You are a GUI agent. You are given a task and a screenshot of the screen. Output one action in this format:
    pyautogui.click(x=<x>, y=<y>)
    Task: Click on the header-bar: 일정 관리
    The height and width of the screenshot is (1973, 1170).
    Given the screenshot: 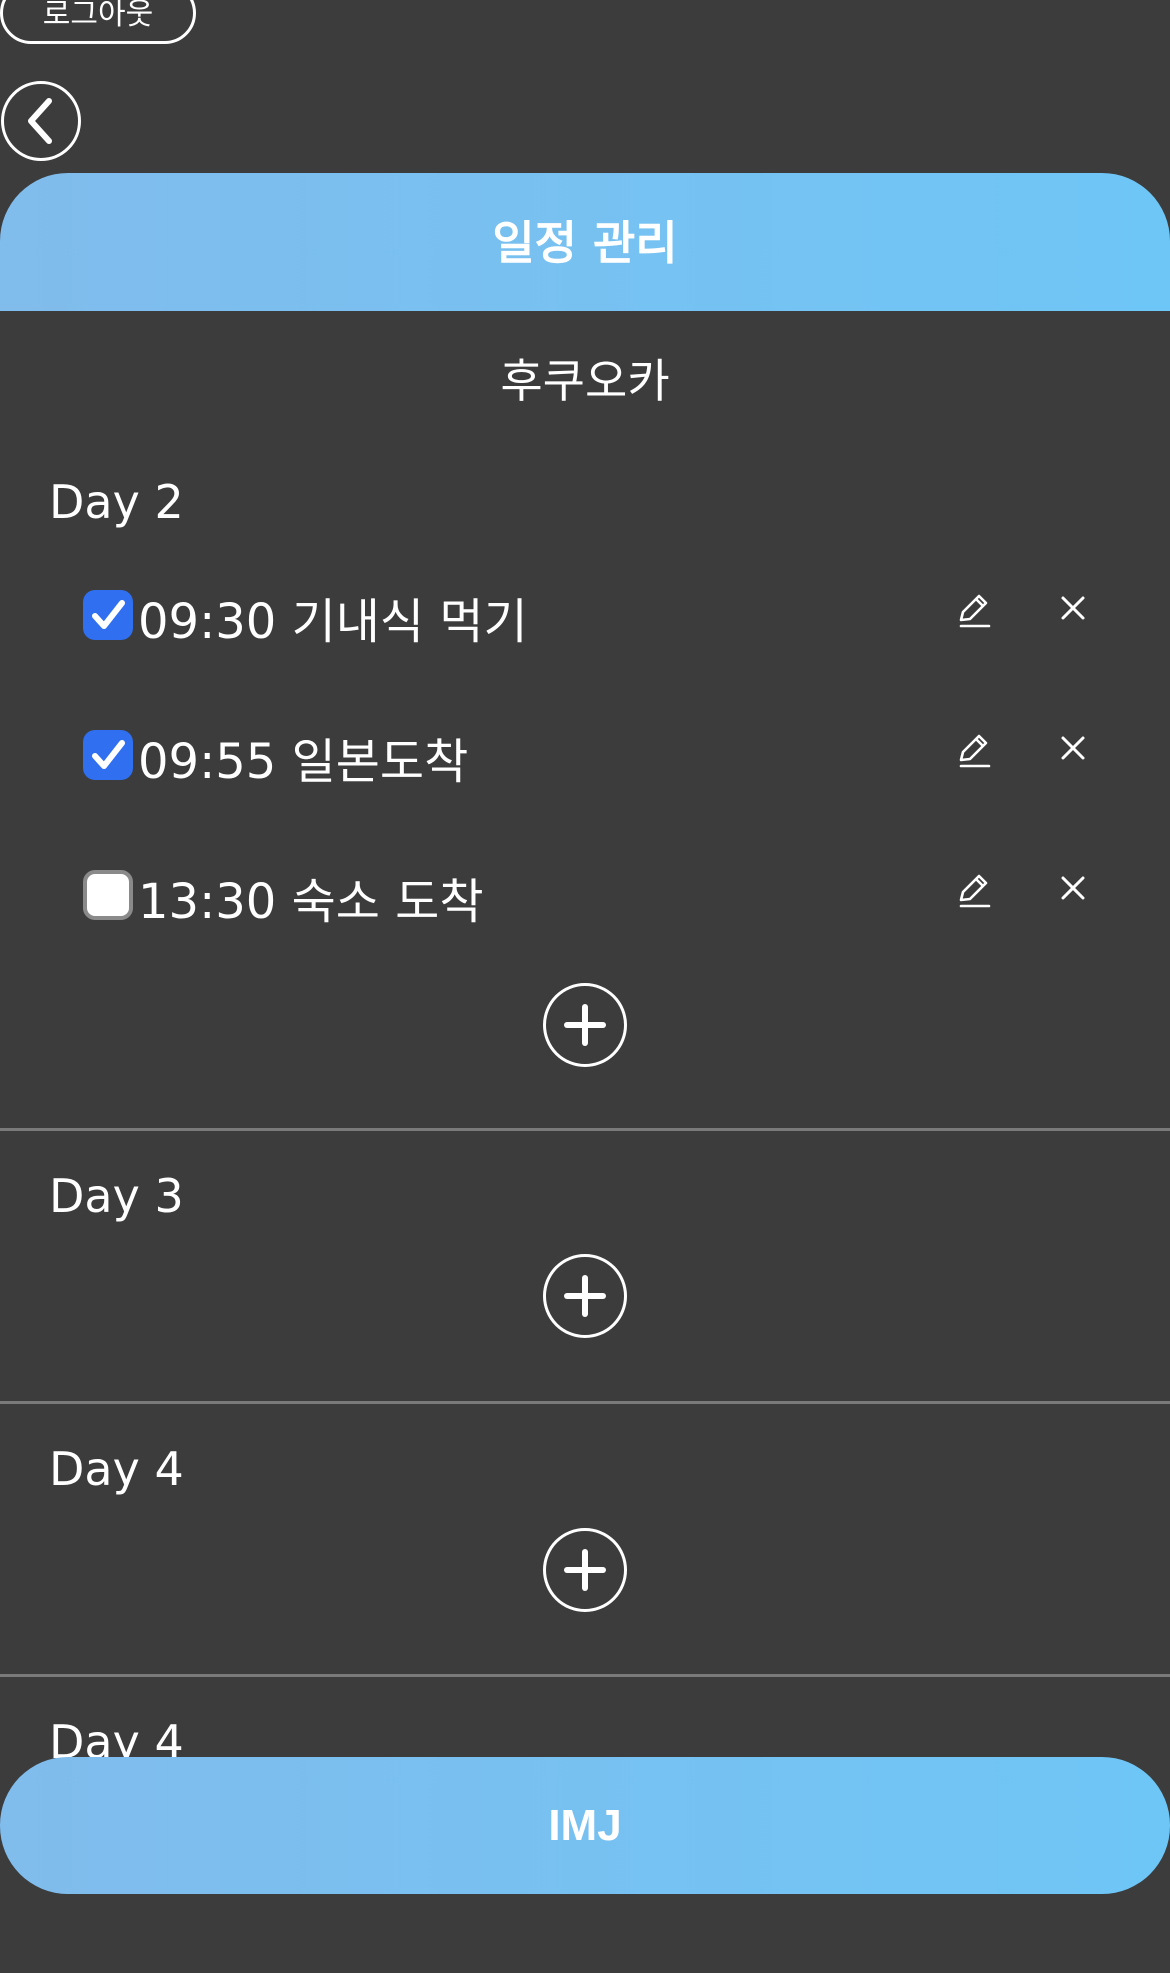 What is the action you would take?
    pyautogui.click(x=585, y=242)
    